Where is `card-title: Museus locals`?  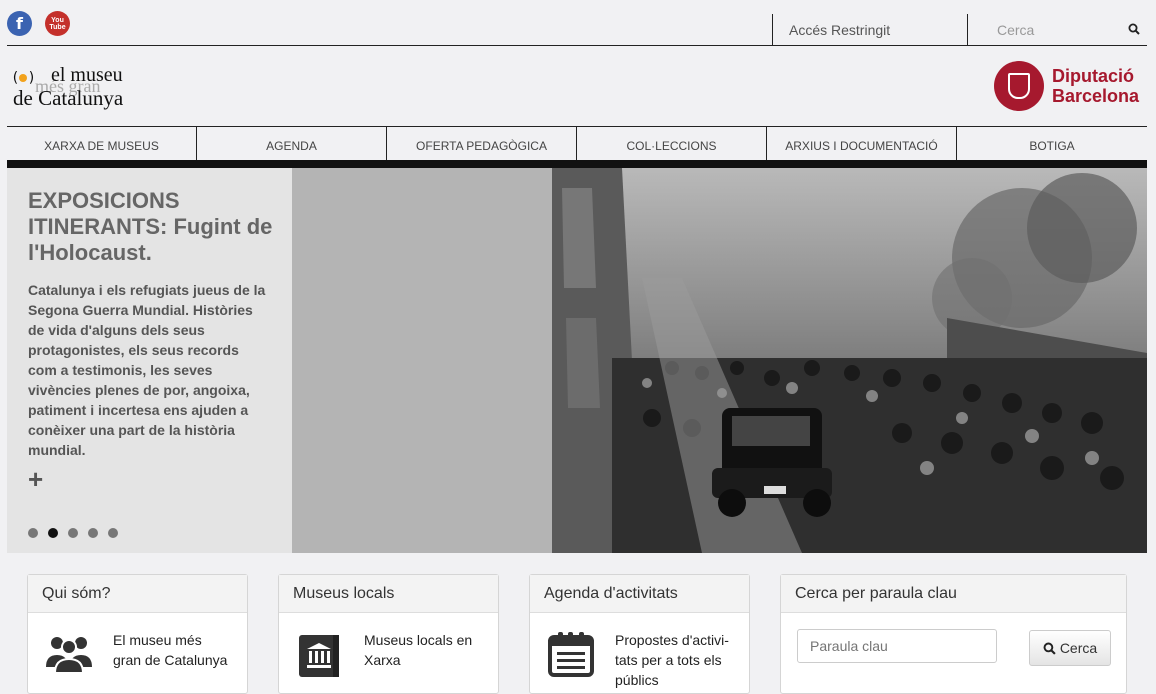
card-title: Museus locals is located at coordinates (388, 594).